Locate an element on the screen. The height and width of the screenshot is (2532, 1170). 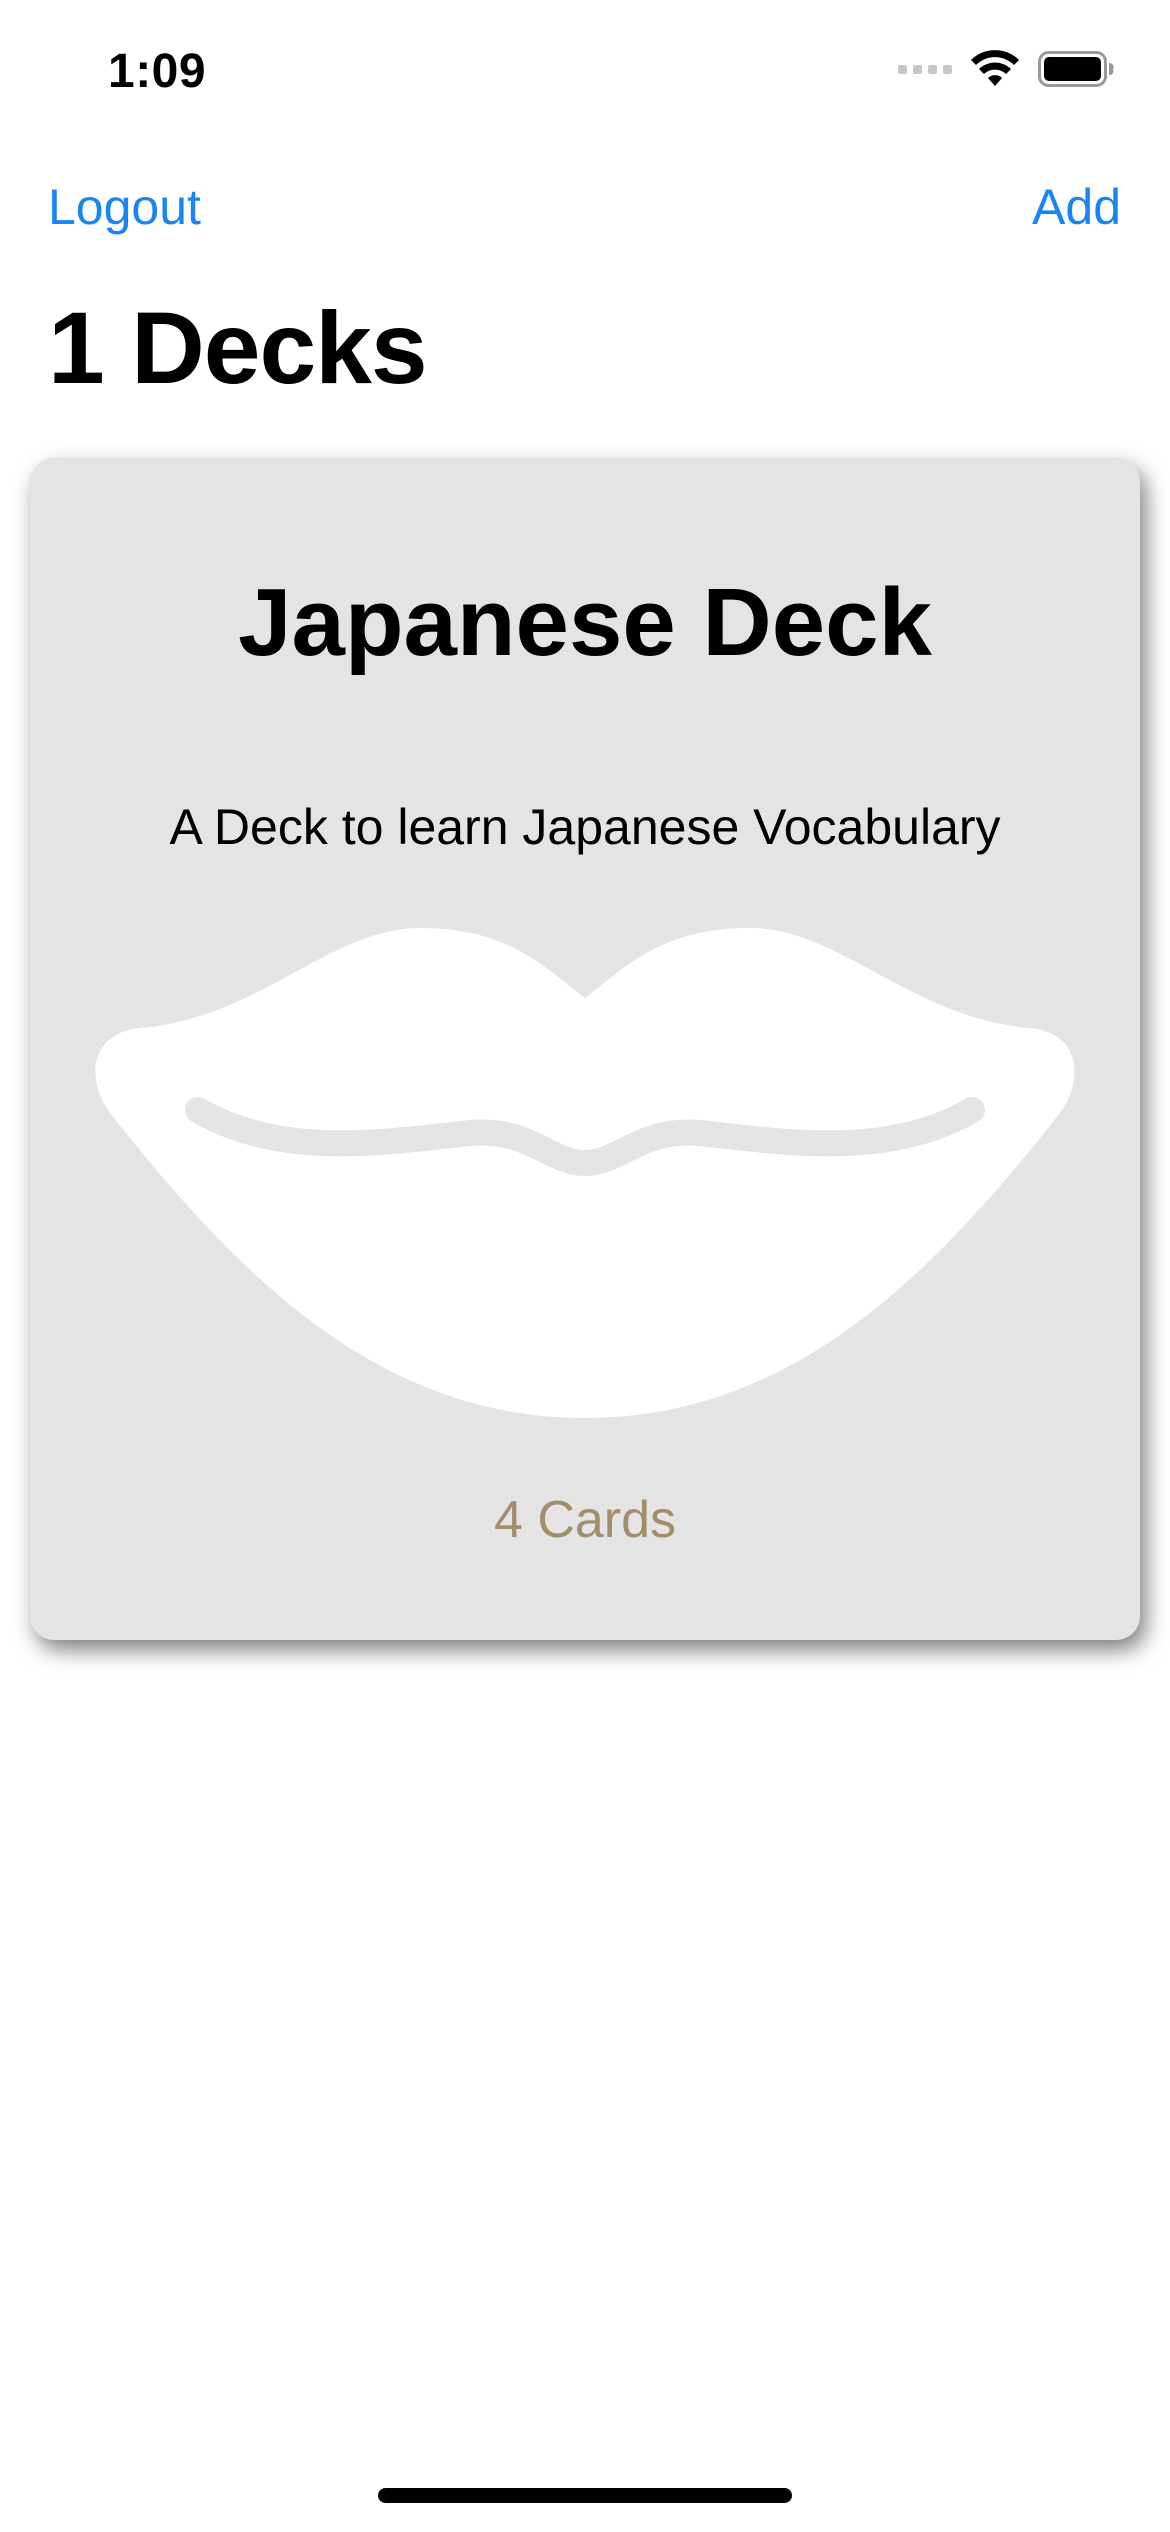
deck-description: A Deck to learn Japanese Vocabulary is located at coordinates (585, 827).